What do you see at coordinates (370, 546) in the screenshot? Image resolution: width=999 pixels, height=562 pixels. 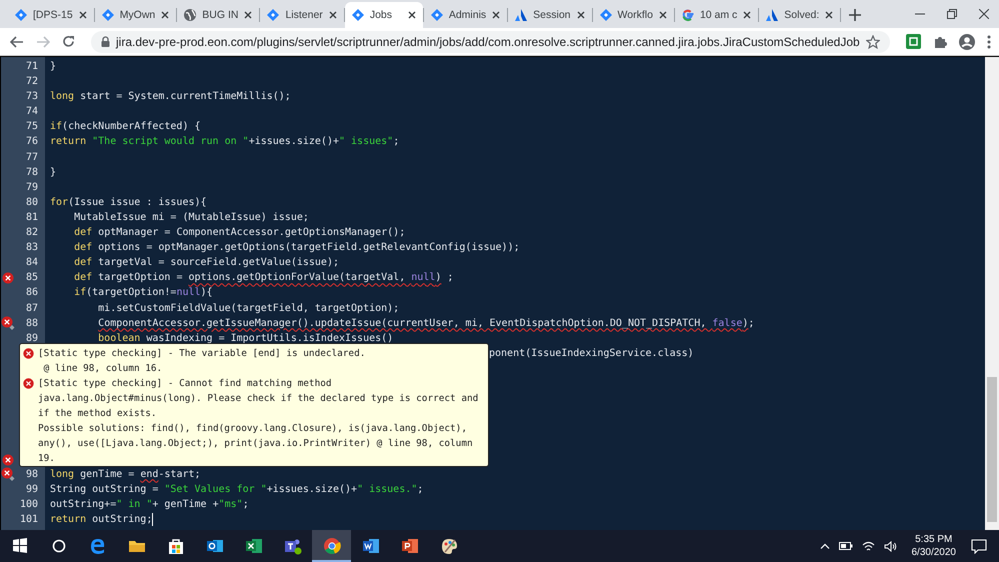 I see `document-app-icon` at bounding box center [370, 546].